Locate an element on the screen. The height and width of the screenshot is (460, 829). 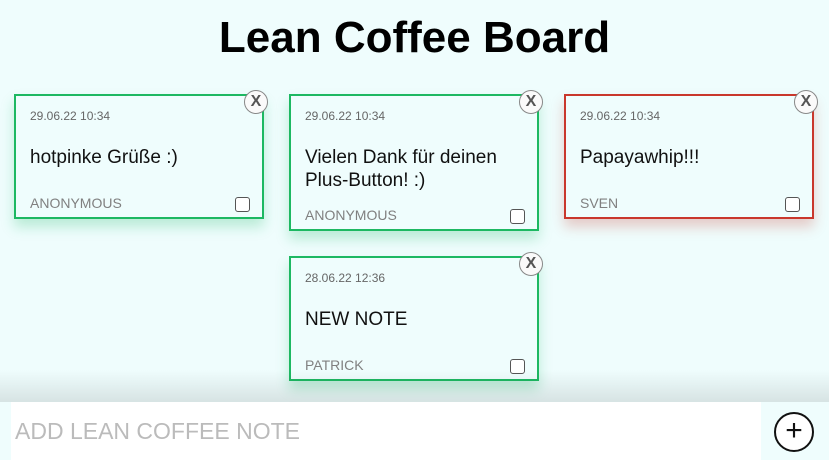
note-text: hotpinke Grüße :) is located at coordinates (104, 157).